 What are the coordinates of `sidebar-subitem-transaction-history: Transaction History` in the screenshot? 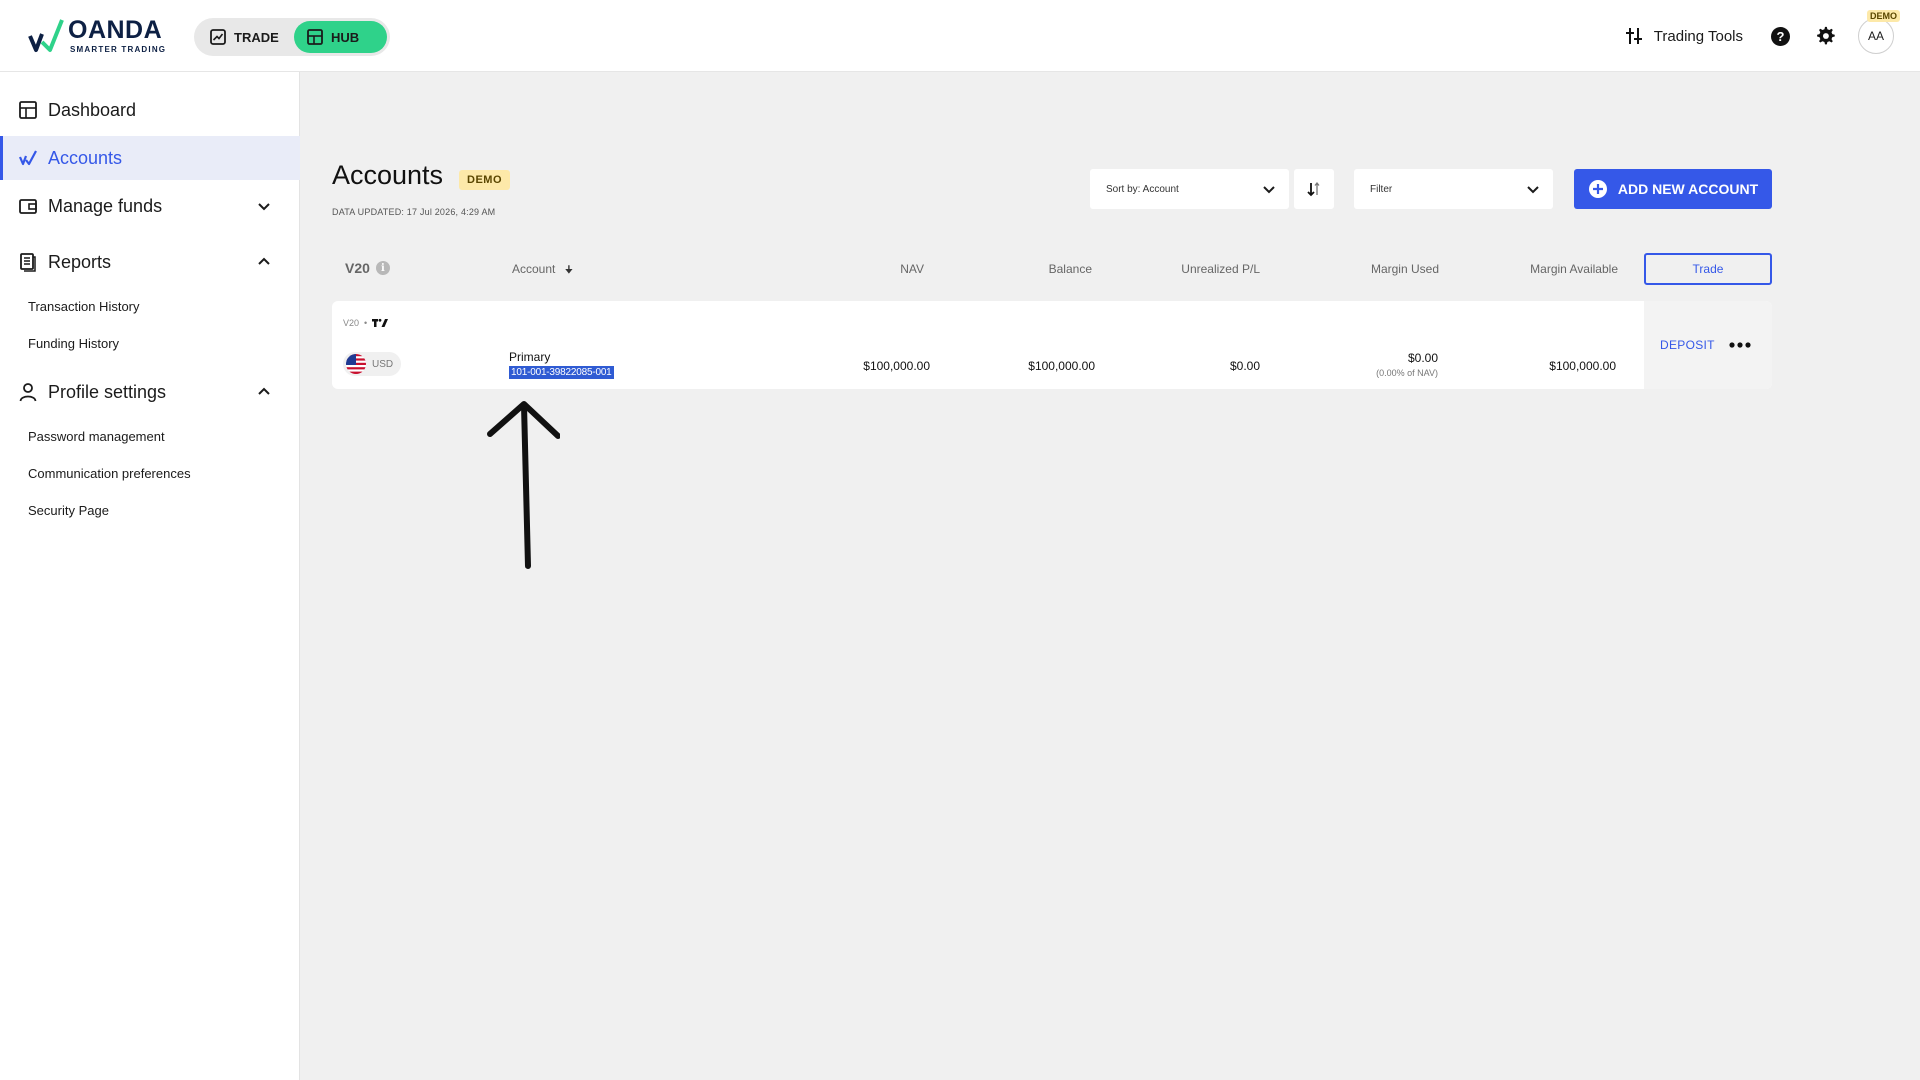 It's located at (84, 306).